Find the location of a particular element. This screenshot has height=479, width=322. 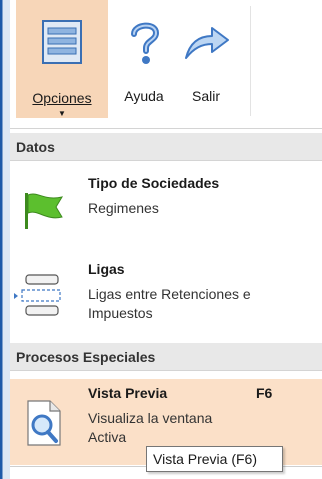

salir-button: Salir is located at coordinates (206, 55).